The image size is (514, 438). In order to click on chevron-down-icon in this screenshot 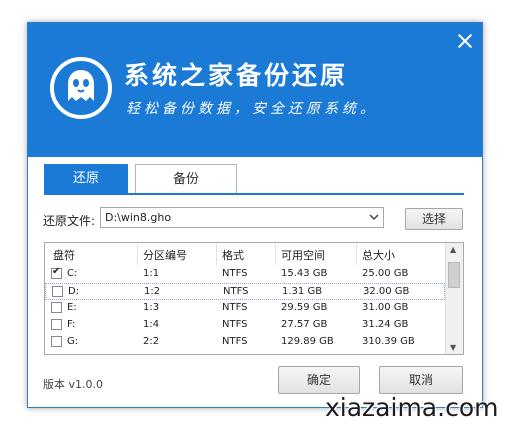, I will do `click(374, 217)`.